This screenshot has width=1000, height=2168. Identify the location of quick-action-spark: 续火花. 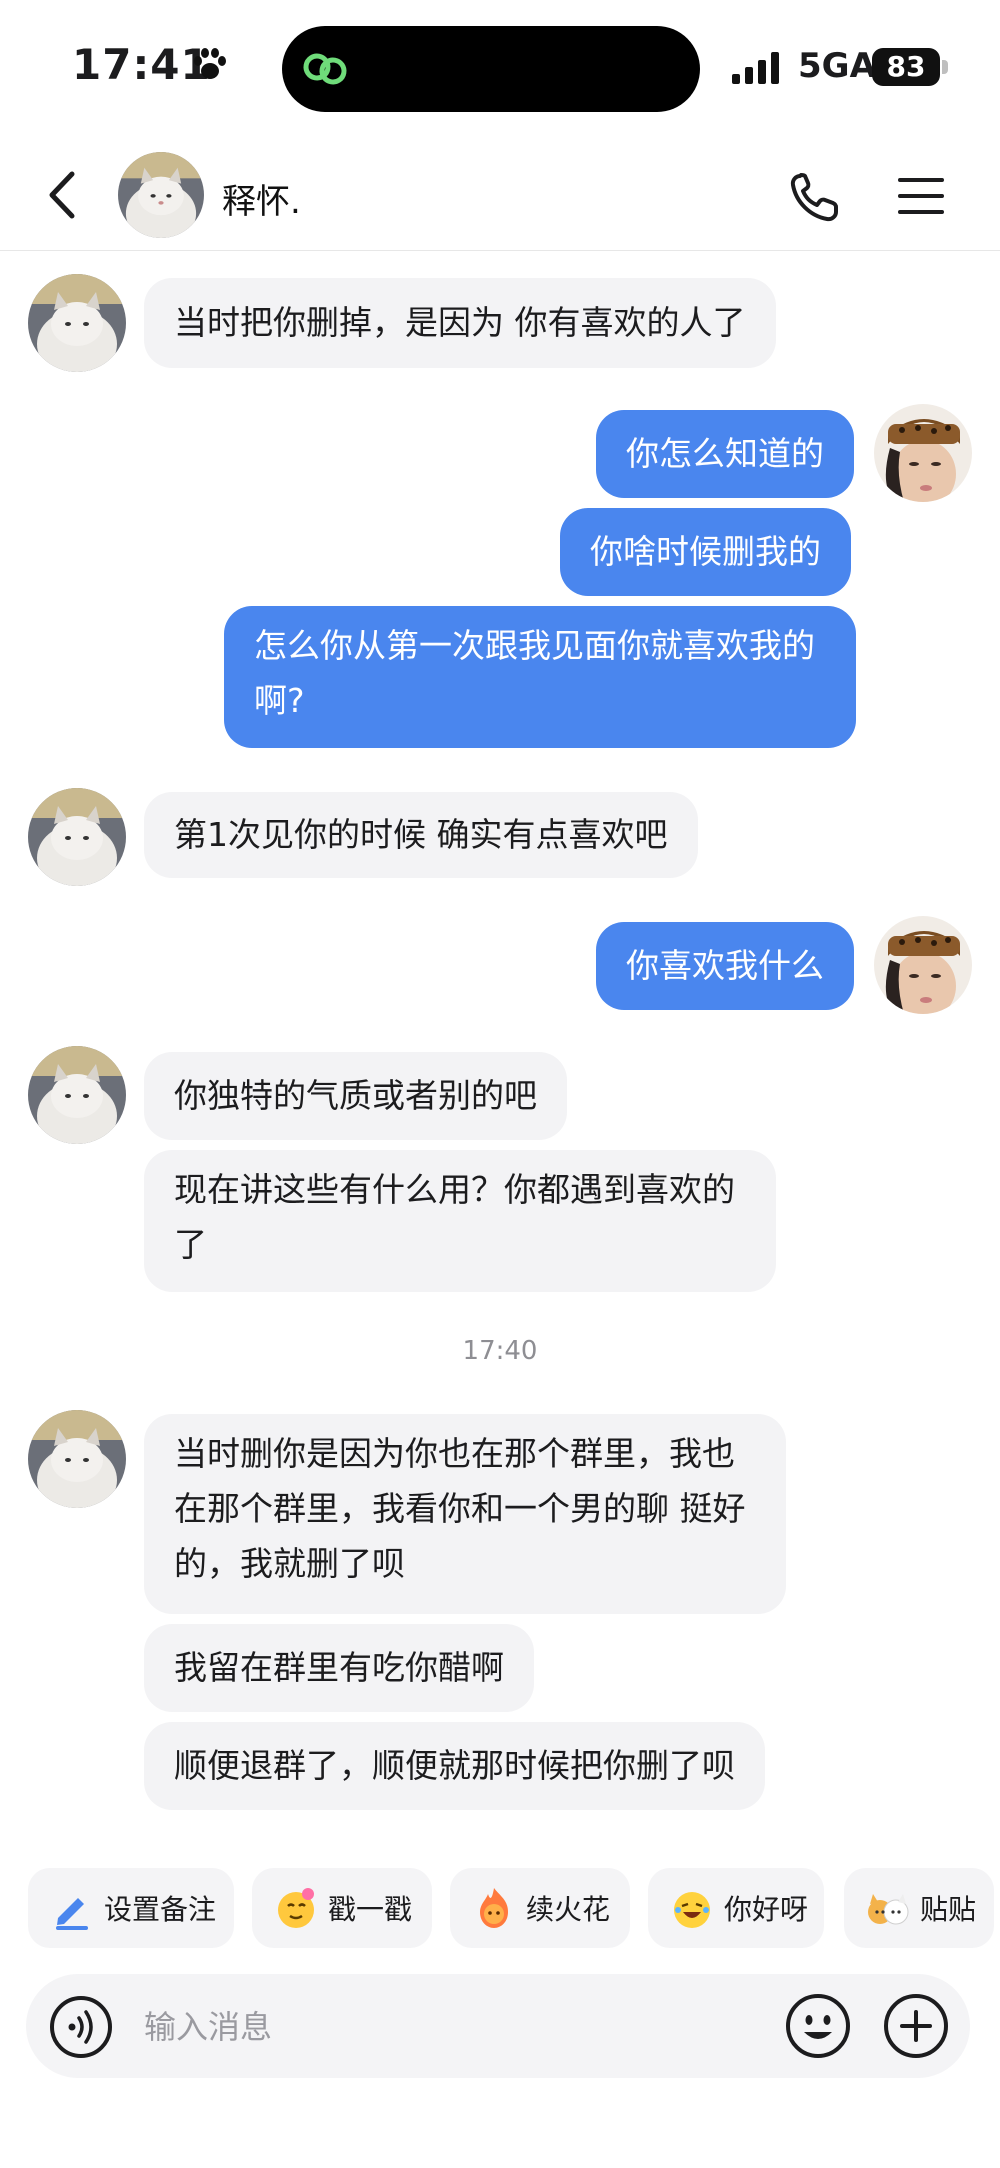
(540, 1908).